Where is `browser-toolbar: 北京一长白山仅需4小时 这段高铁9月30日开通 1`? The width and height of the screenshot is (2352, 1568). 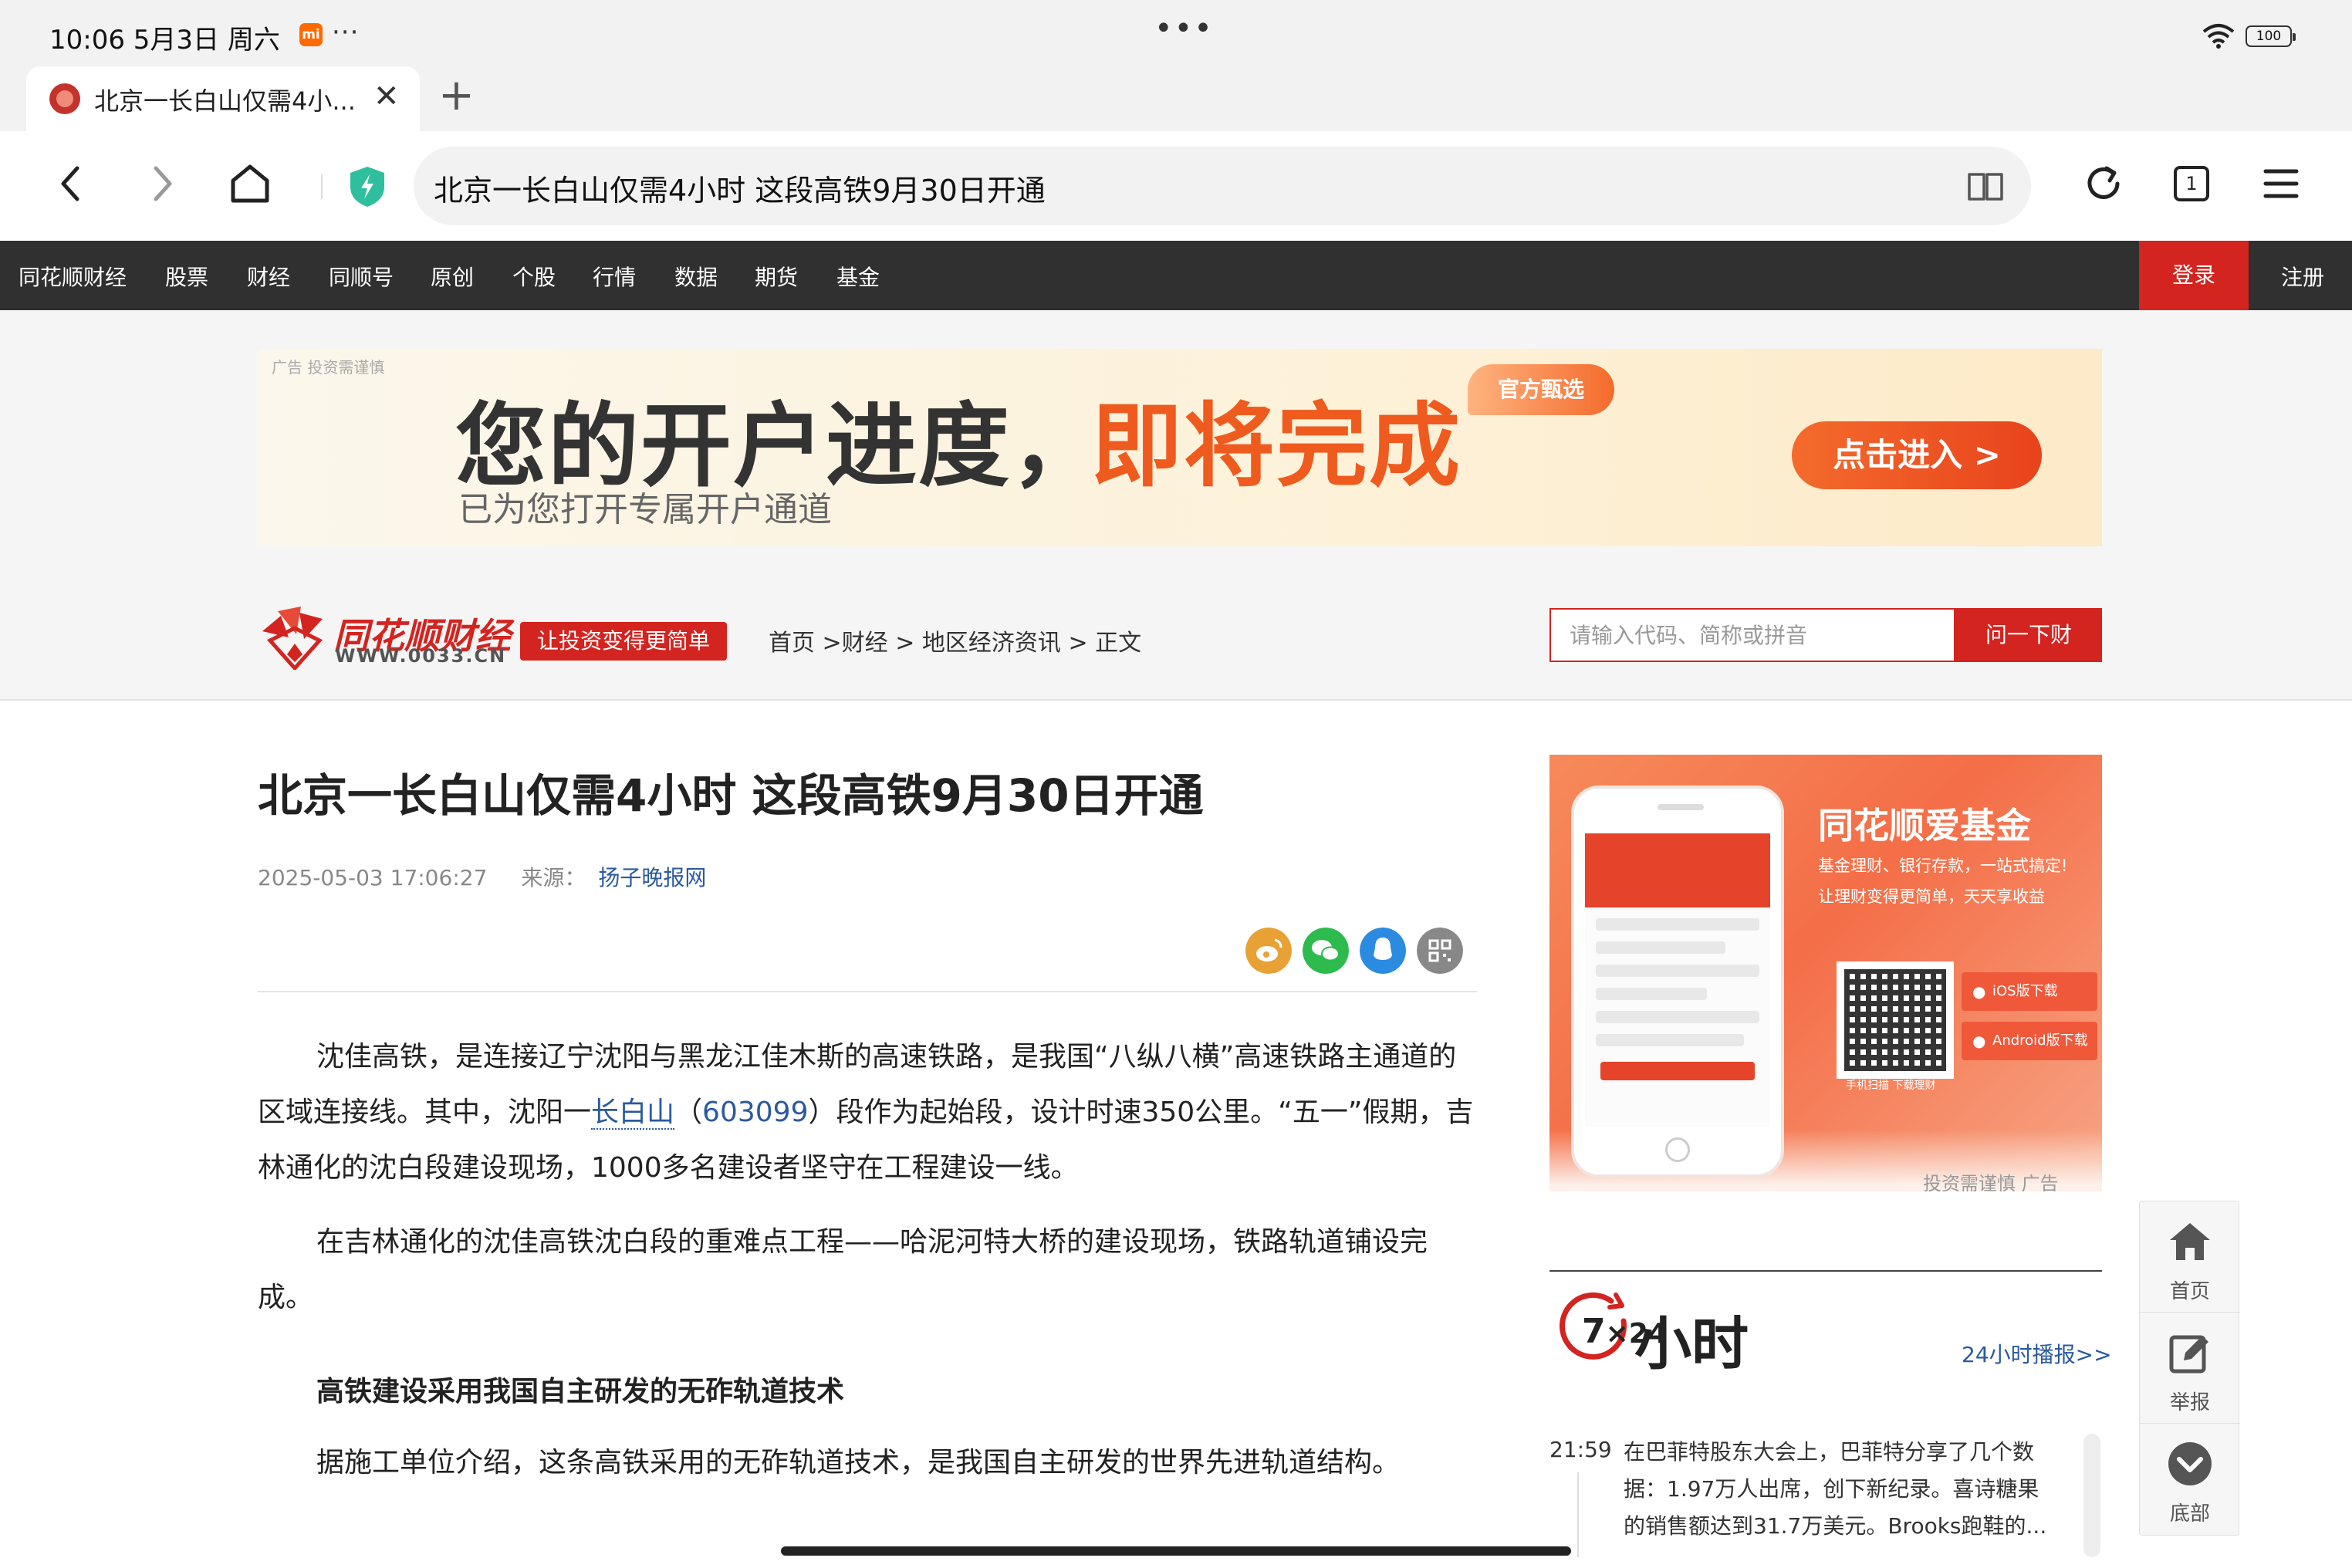 browser-toolbar: 北京一长白山仅需4小时 这段高铁9月30日开通 1 is located at coordinates (1176, 186).